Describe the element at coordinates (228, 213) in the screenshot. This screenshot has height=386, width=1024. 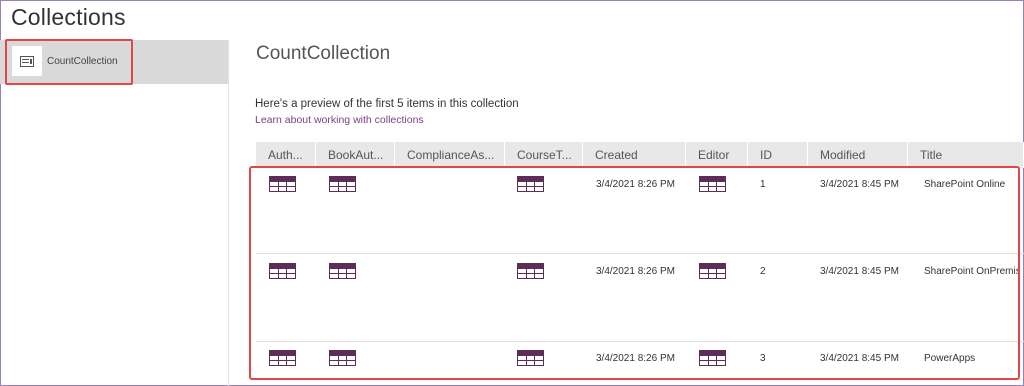
I see `pane-divider` at that location.